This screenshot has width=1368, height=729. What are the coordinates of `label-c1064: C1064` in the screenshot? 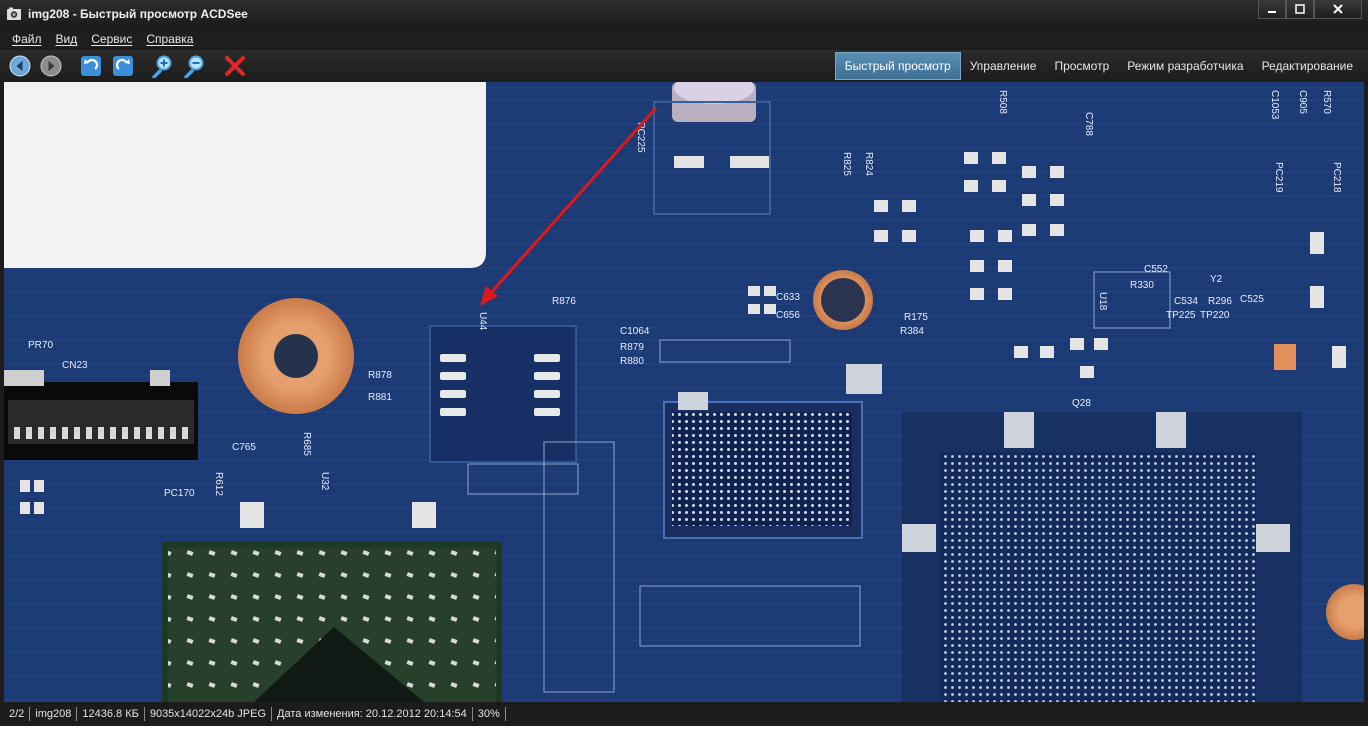 It's located at (635, 331).